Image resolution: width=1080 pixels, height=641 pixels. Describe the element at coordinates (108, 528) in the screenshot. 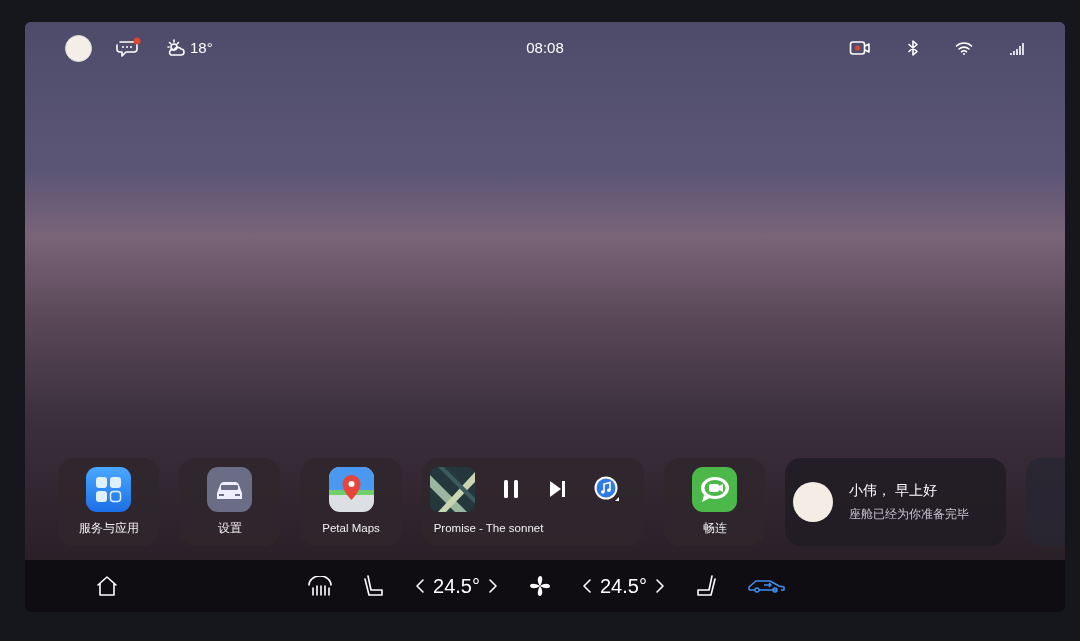

I see `app-label: 服务与应用` at that location.